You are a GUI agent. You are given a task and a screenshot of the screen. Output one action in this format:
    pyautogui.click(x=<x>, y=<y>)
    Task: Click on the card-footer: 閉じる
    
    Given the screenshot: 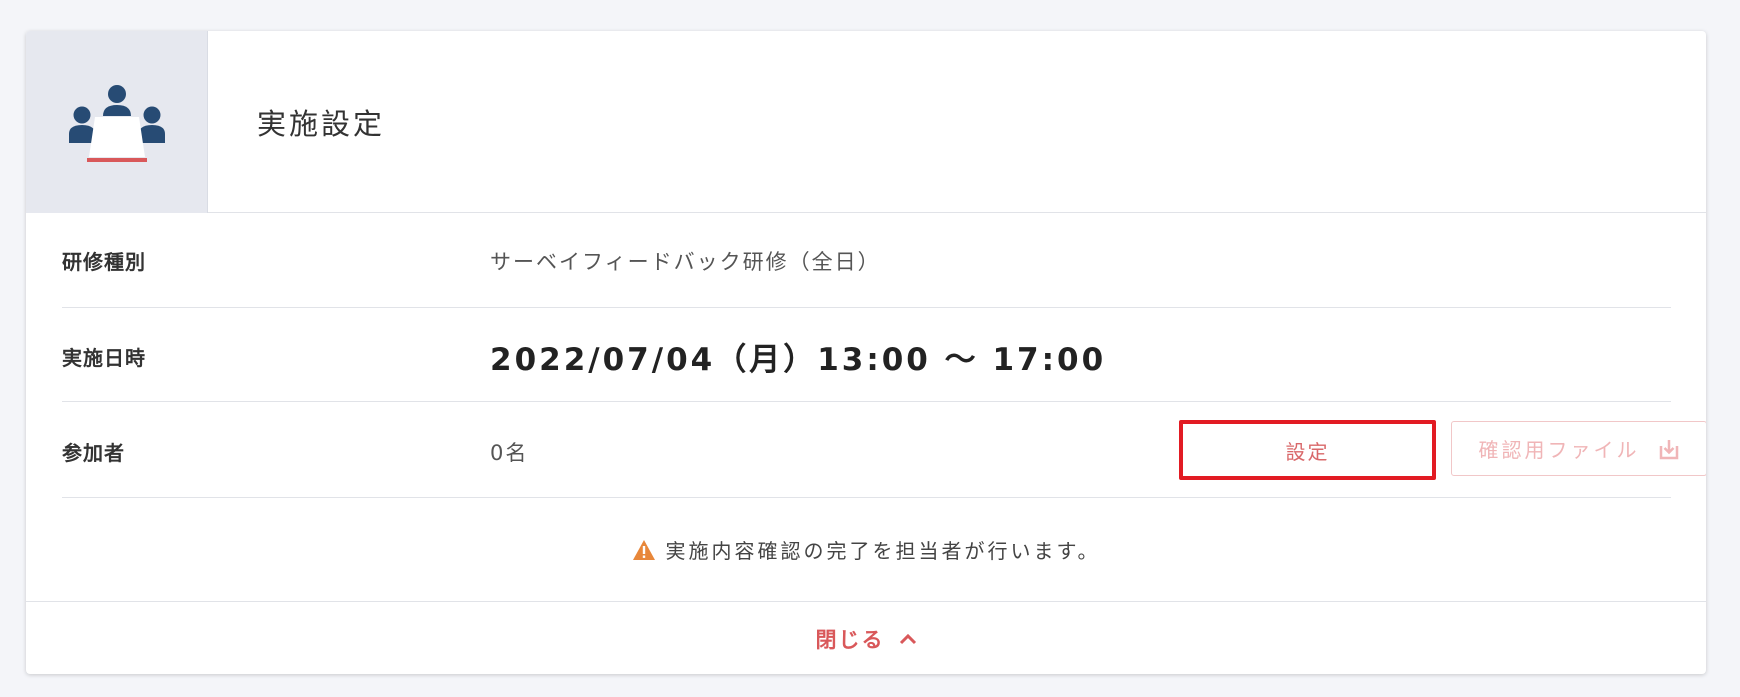 What is the action you would take?
    pyautogui.click(x=866, y=637)
    